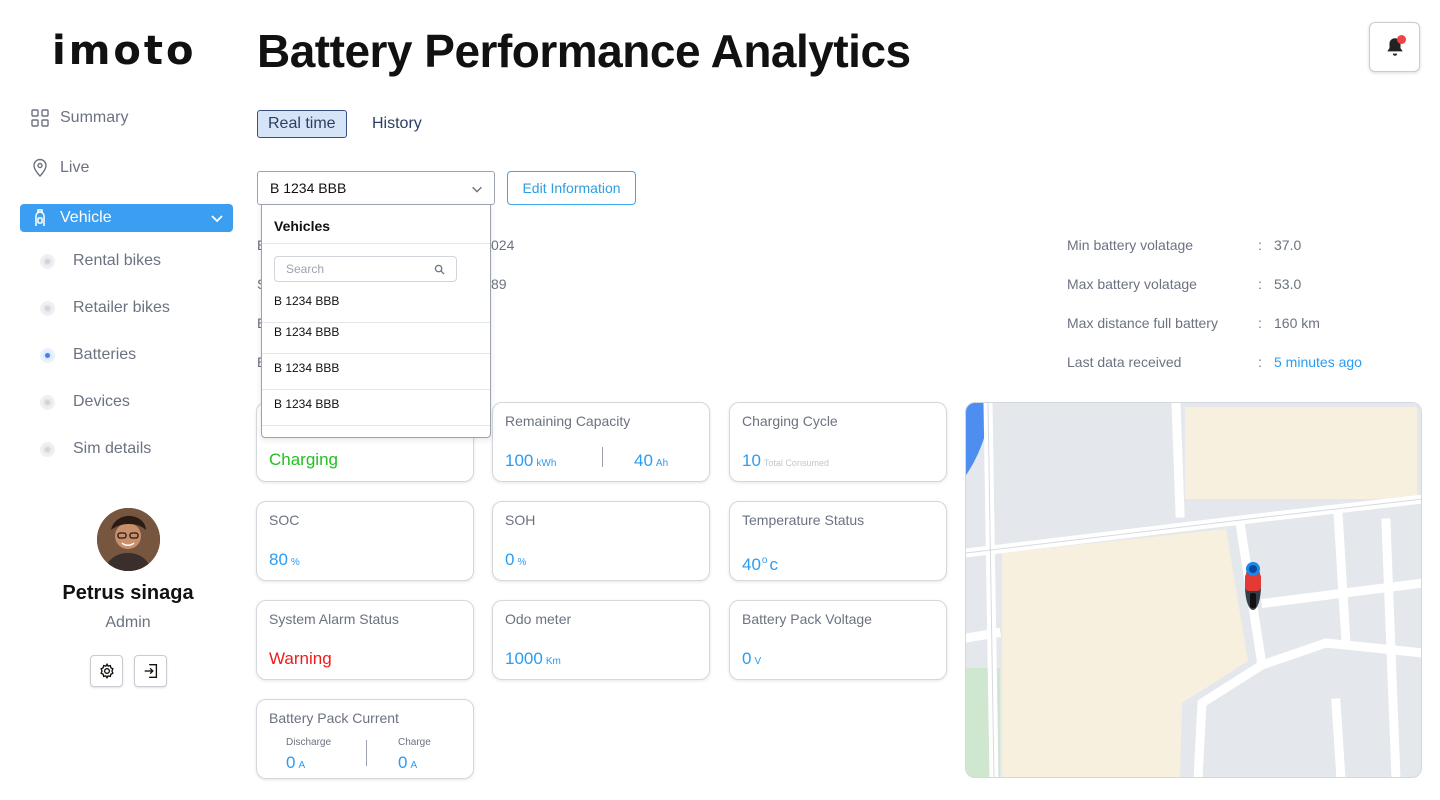 The height and width of the screenshot is (800, 1440). What do you see at coordinates (790, 421) in the screenshot?
I see `card-title: Charging Cycle` at bounding box center [790, 421].